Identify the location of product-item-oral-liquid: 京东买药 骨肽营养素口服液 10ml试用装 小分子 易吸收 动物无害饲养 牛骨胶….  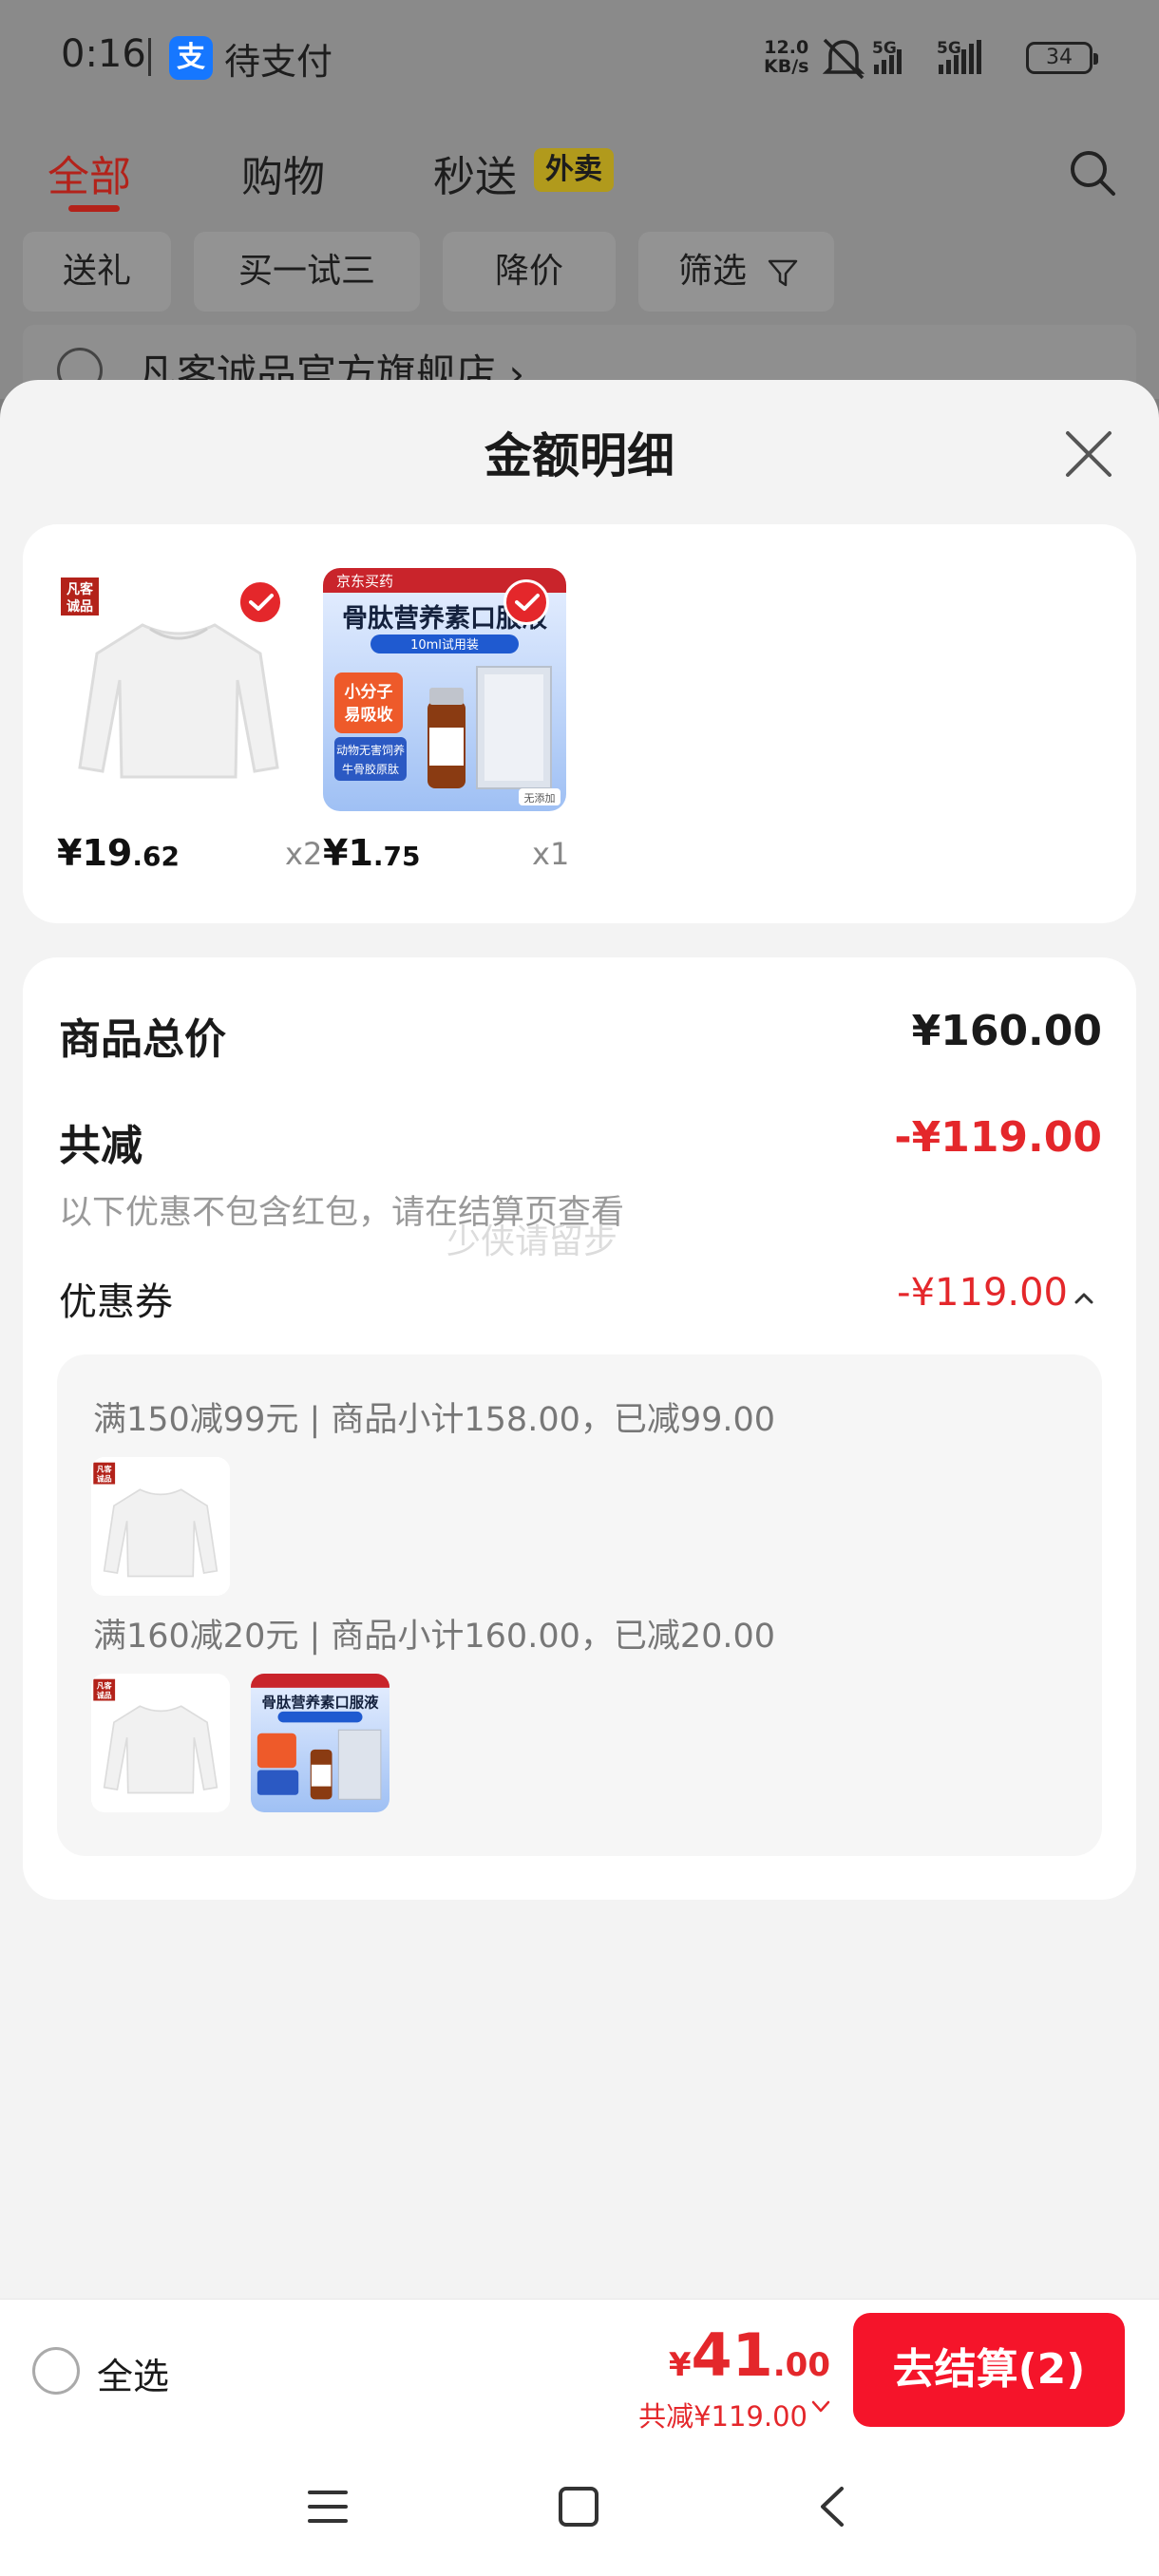
(451, 729).